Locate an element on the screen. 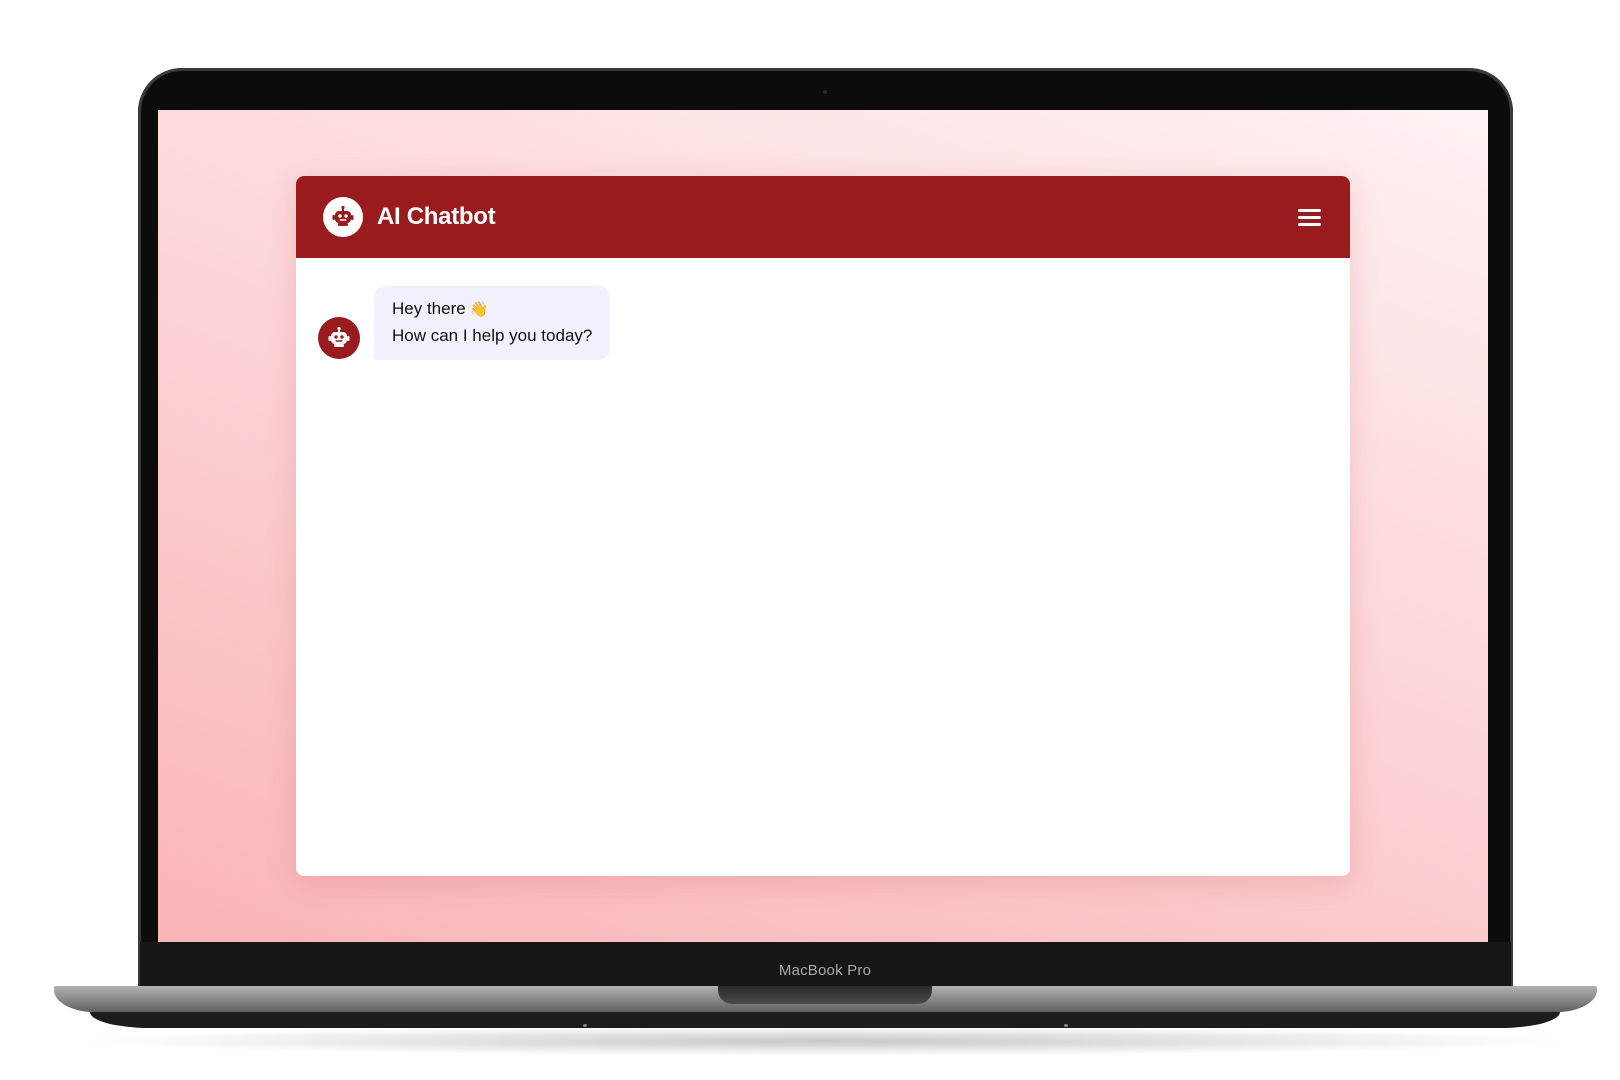 Image resolution: width=1620 pixels, height=1080 pixels. header-avatar is located at coordinates (343, 217).